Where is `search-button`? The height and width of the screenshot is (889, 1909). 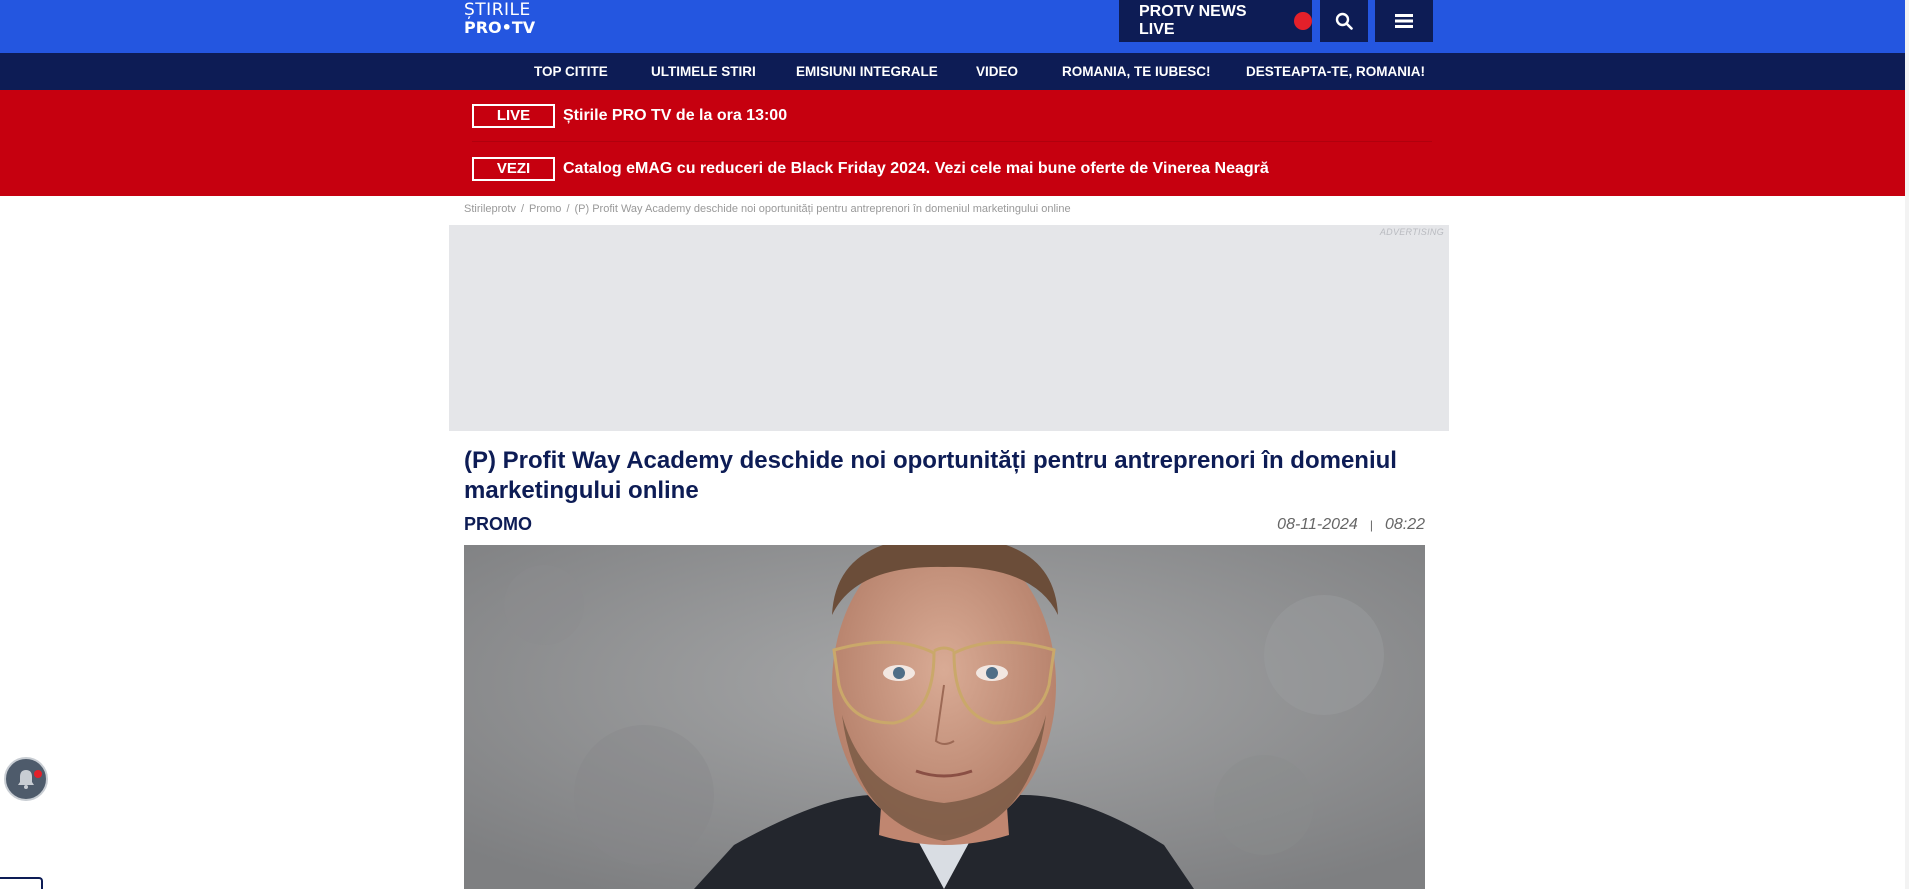 search-button is located at coordinates (1344, 21).